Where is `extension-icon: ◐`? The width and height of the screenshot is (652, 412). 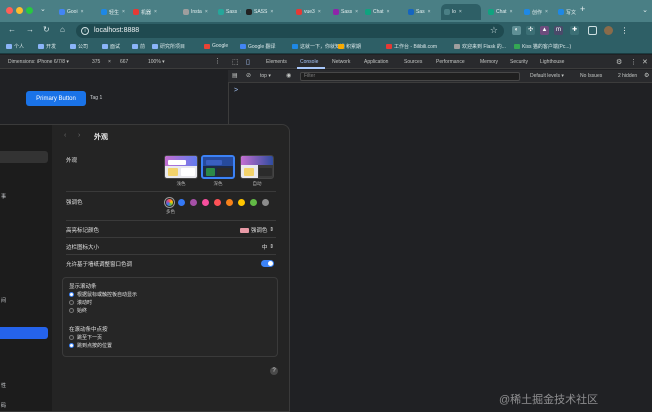
extension-icon: ◐ is located at coordinates (516, 30).